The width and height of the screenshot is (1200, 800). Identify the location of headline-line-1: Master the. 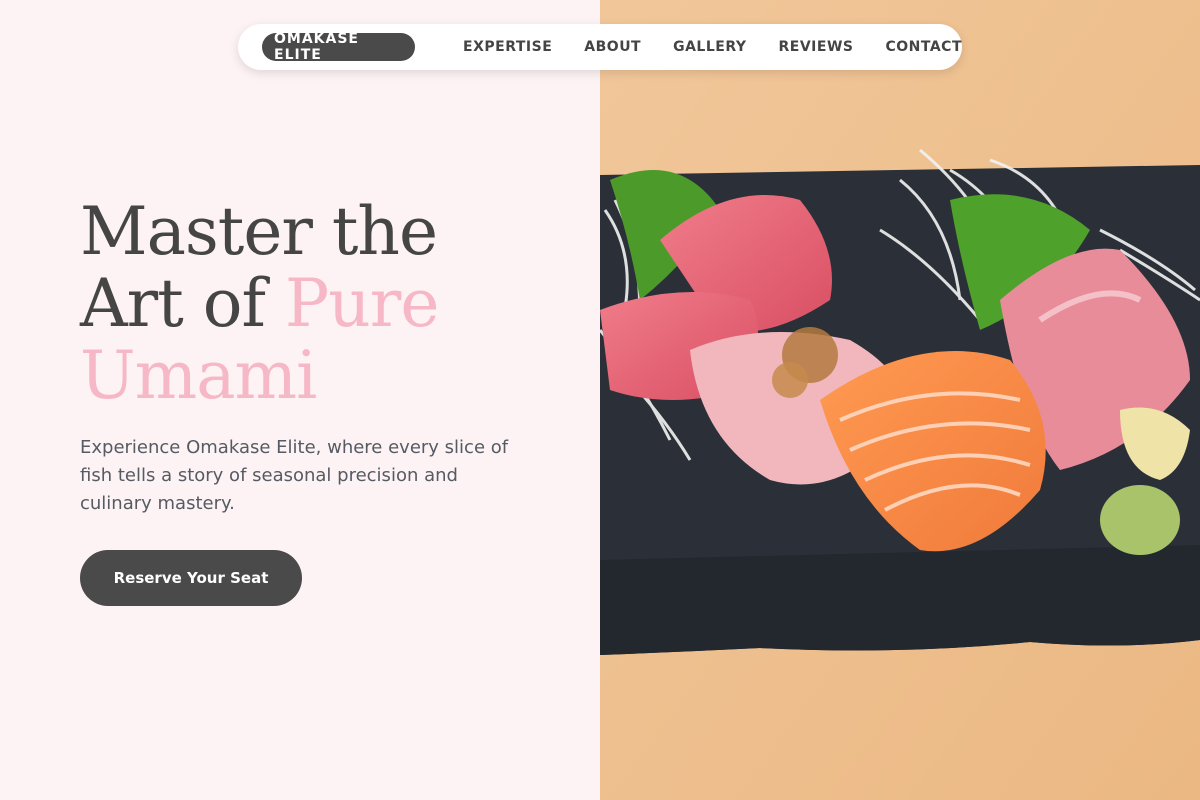
(259, 231).